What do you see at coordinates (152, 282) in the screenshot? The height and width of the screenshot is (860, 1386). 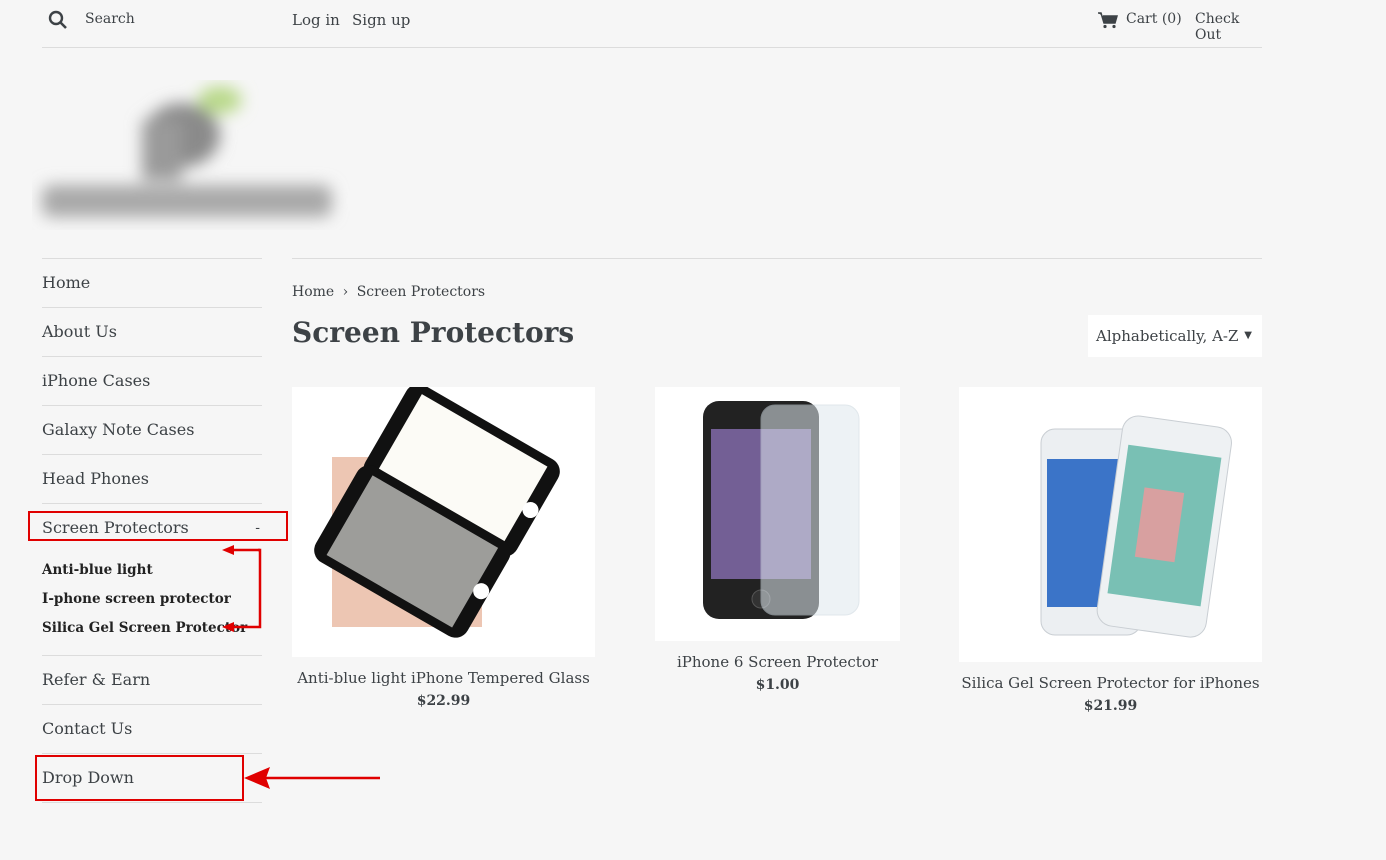 I see `sidebar-item-home: Home` at bounding box center [152, 282].